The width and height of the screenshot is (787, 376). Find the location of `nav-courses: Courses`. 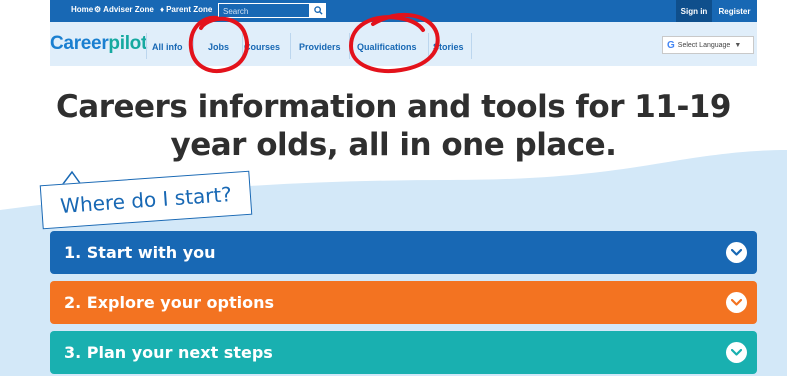

nav-courses: Courses is located at coordinates (262, 47).